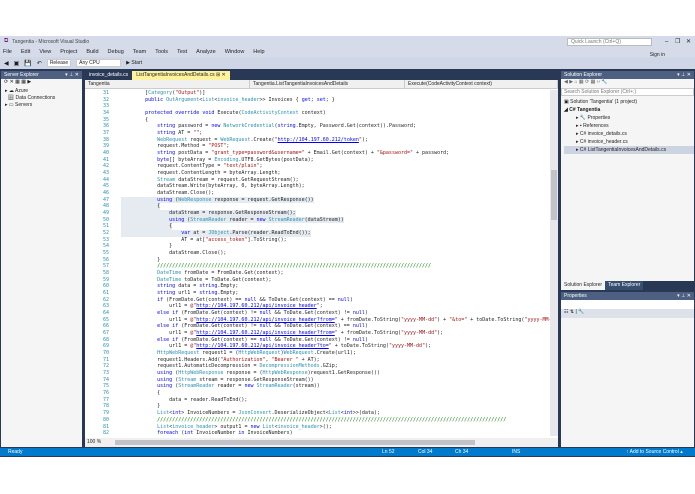 The image size is (695, 494). I want to click on tree-item-azure: ▸ ☁ Azure, so click(43, 91).